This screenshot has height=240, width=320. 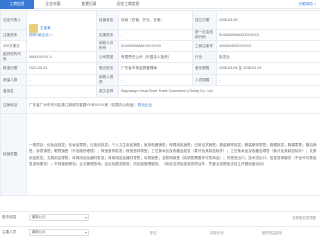 I want to click on member-select-value: 最新公示, so click(x=39, y=232).